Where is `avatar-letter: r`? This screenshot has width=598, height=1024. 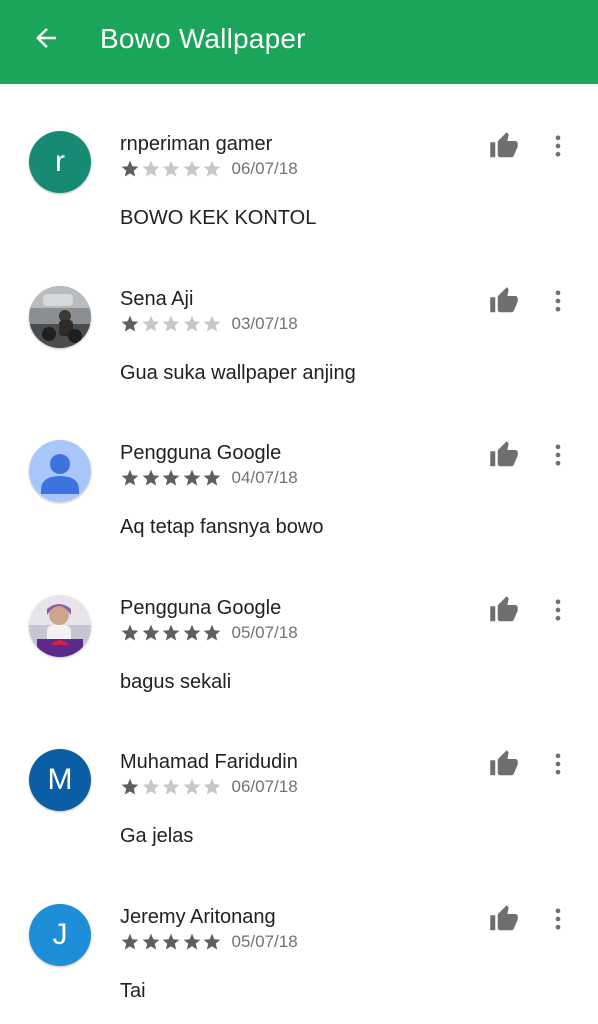
avatar-letter: r is located at coordinates (60, 161).